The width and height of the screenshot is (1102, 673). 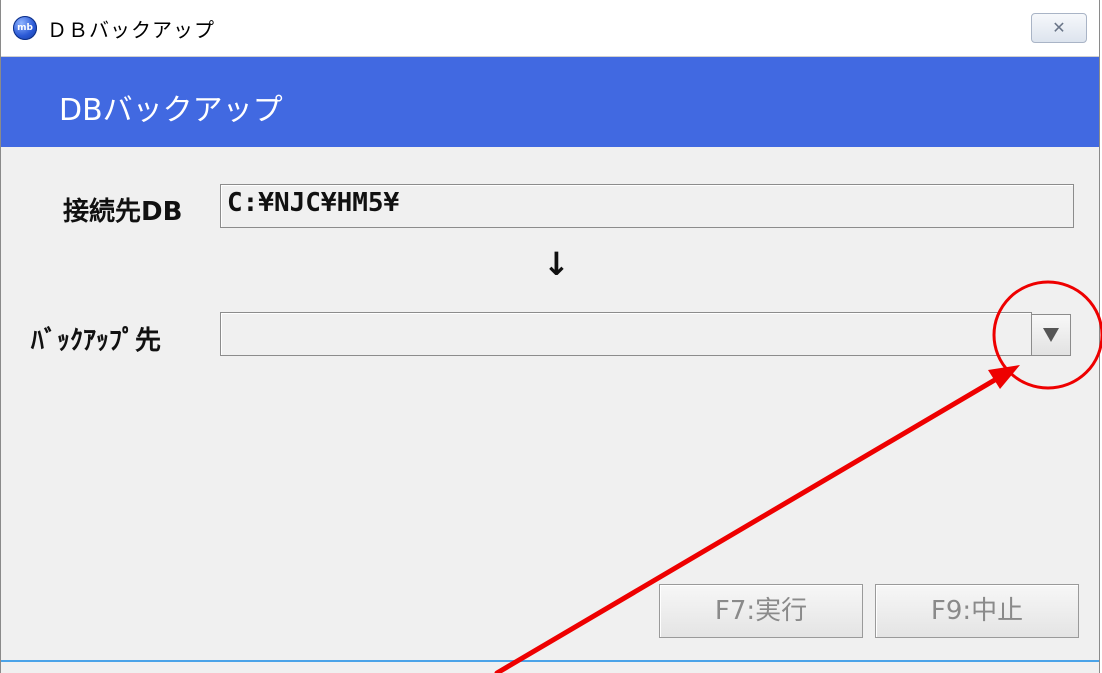 What do you see at coordinates (647, 206) in the screenshot?
I see `source-db-field: C:¥NJC¥HM5¥` at bounding box center [647, 206].